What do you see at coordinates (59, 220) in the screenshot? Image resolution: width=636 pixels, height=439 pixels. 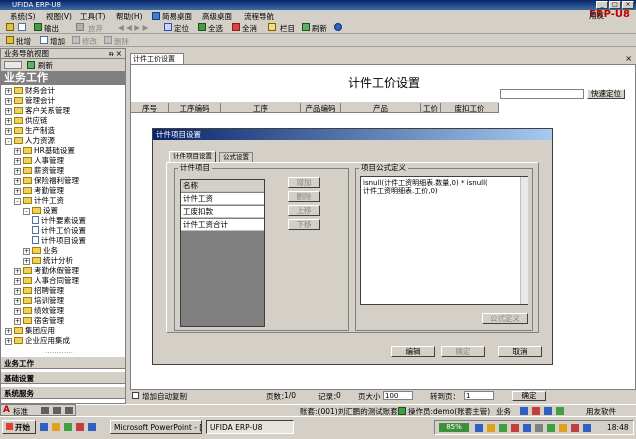 I see `tree-item: 计件要素设置` at bounding box center [59, 220].